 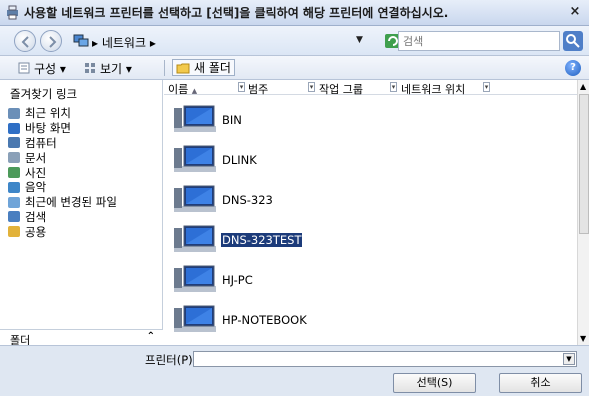 I want to click on recent-places-icon, so click(x=14, y=113).